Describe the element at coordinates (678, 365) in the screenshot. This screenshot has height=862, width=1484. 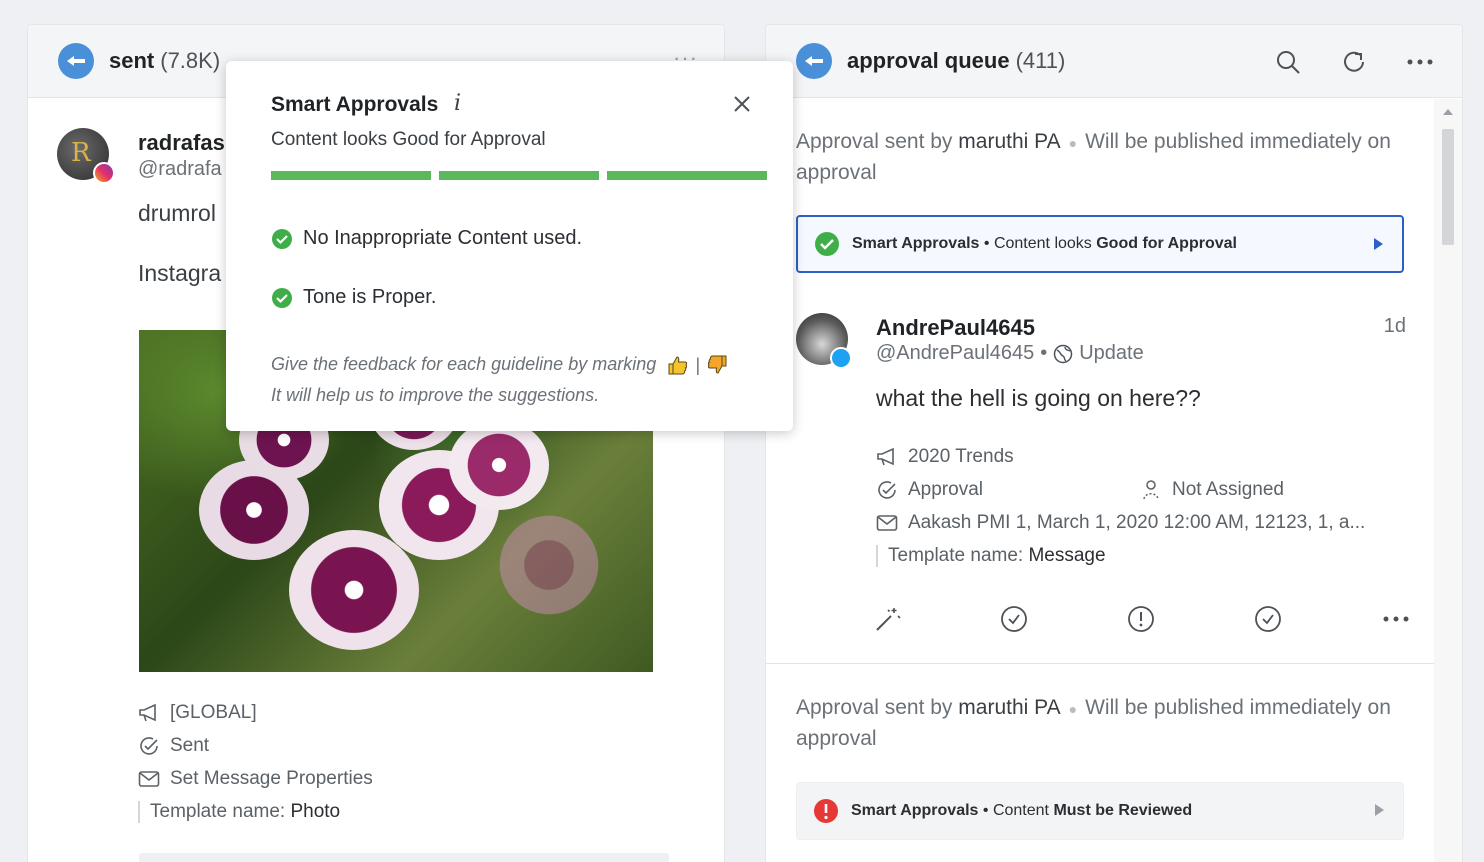
I see `thumbs-up-icon` at that location.